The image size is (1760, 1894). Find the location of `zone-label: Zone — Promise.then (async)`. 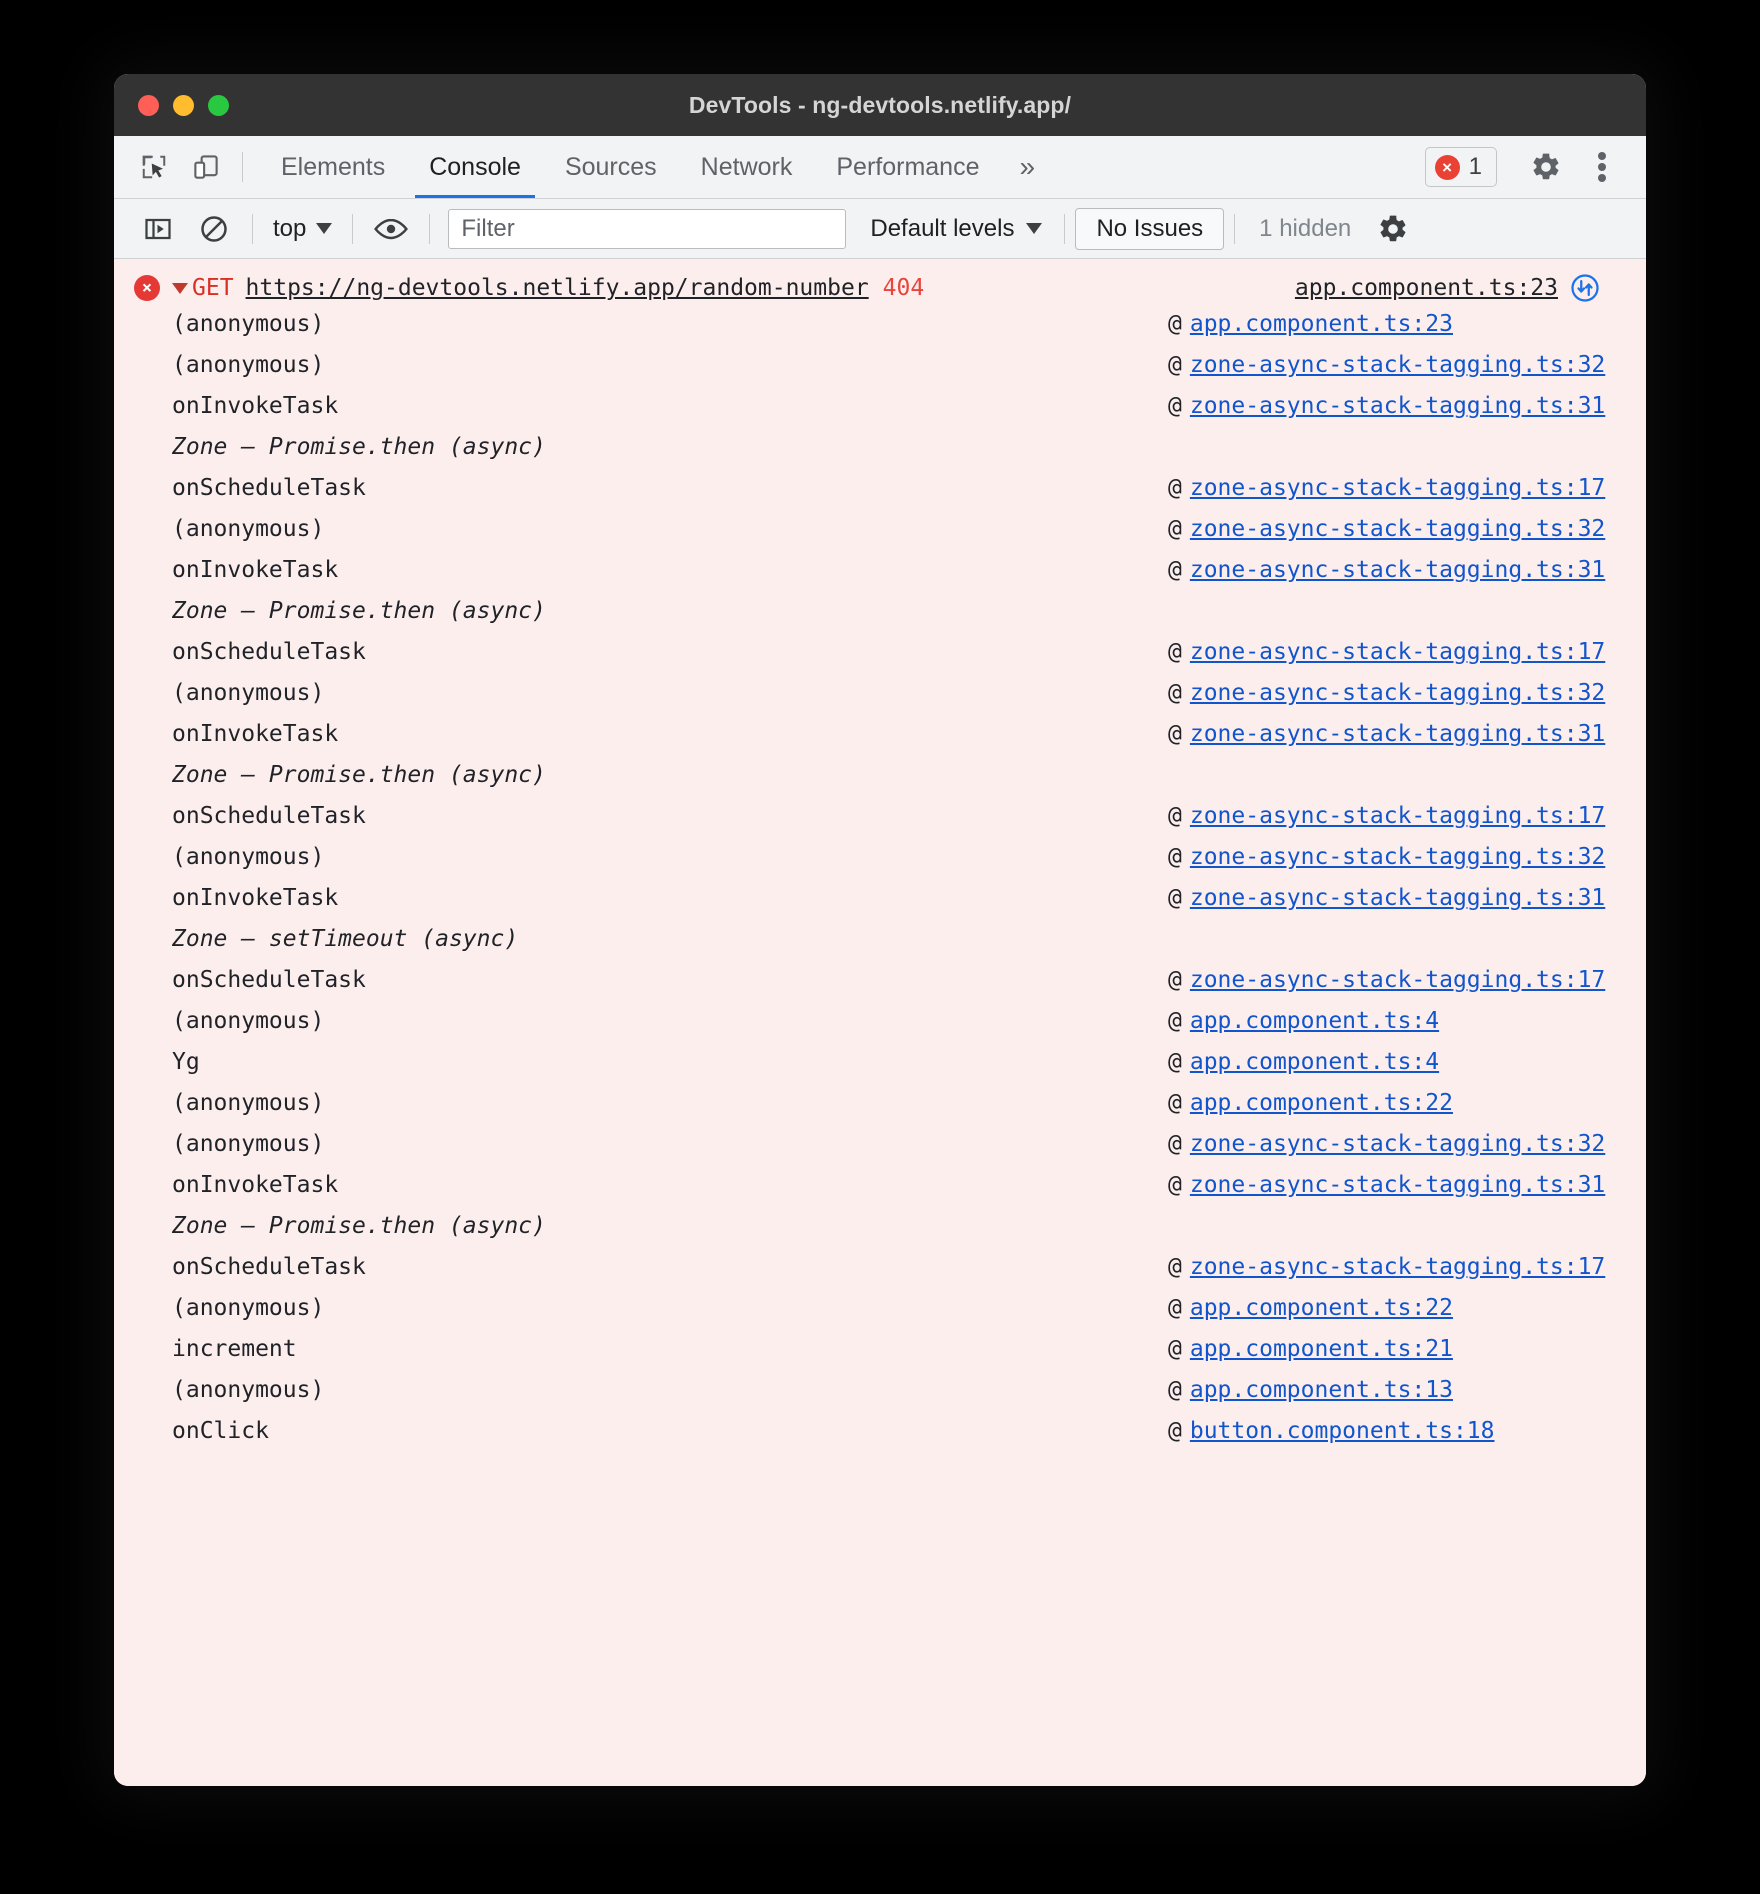

zone-label: Zone — Promise.then (async) is located at coordinates (359, 611).